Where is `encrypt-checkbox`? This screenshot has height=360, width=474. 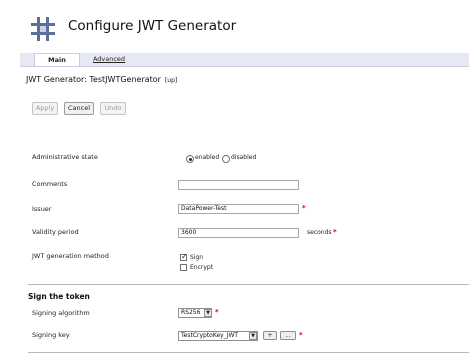 encrypt-checkbox is located at coordinates (183, 267).